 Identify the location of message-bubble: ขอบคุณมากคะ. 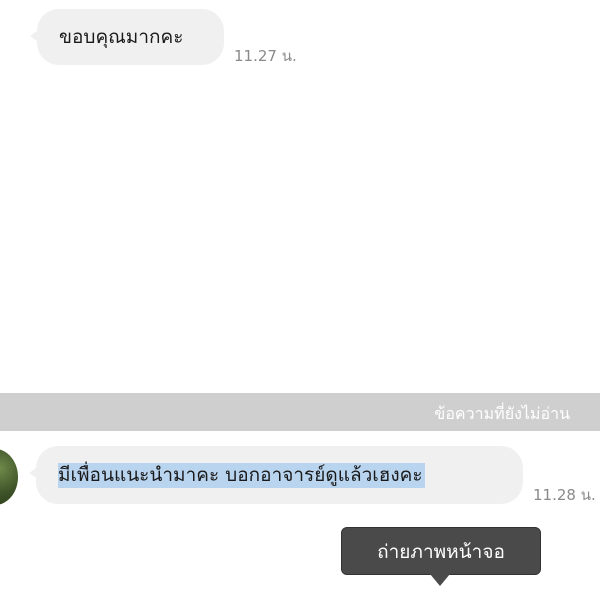
(127, 37).